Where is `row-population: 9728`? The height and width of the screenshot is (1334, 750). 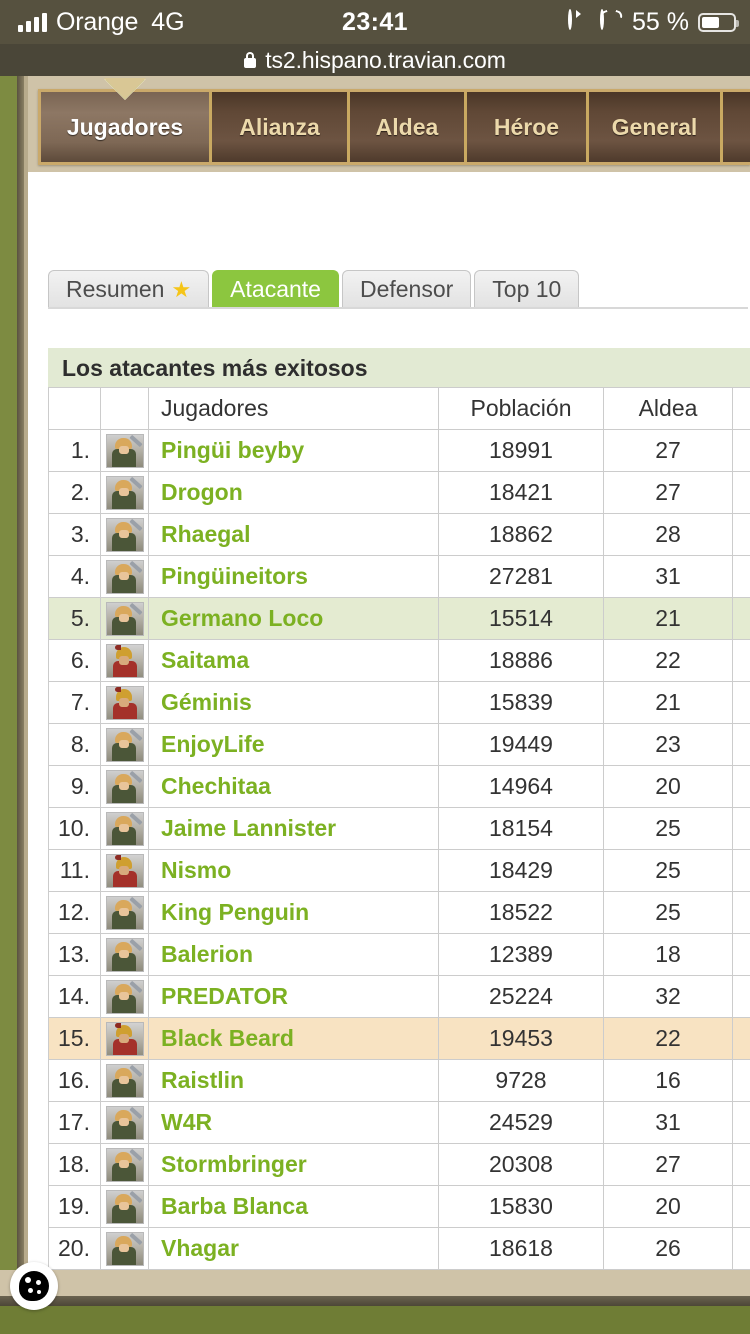
row-population: 9728 is located at coordinates (521, 1080).